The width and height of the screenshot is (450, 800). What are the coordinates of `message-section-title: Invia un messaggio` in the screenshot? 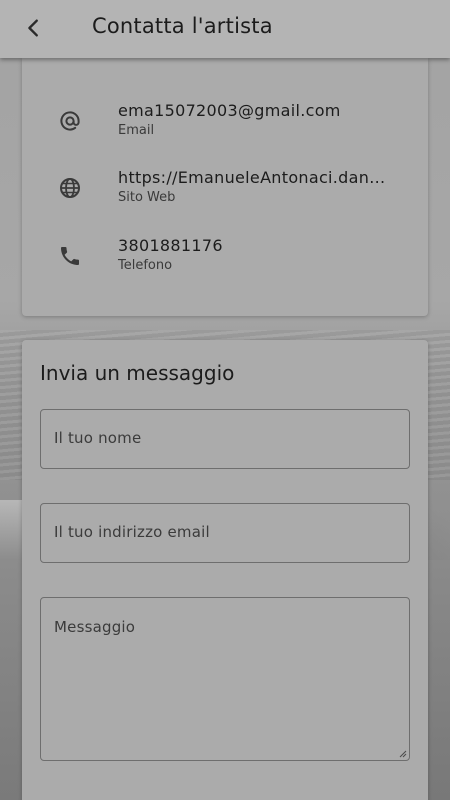 It's located at (137, 373).